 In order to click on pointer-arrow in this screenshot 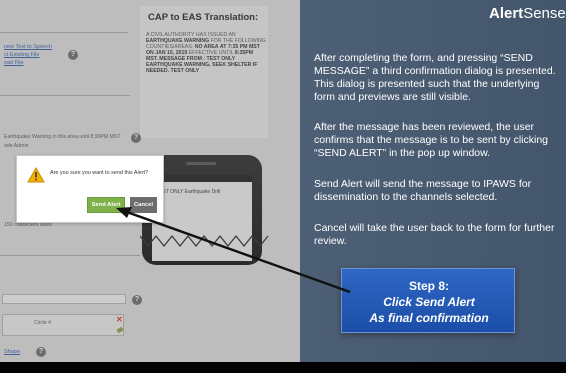, I will do `click(233, 250)`.